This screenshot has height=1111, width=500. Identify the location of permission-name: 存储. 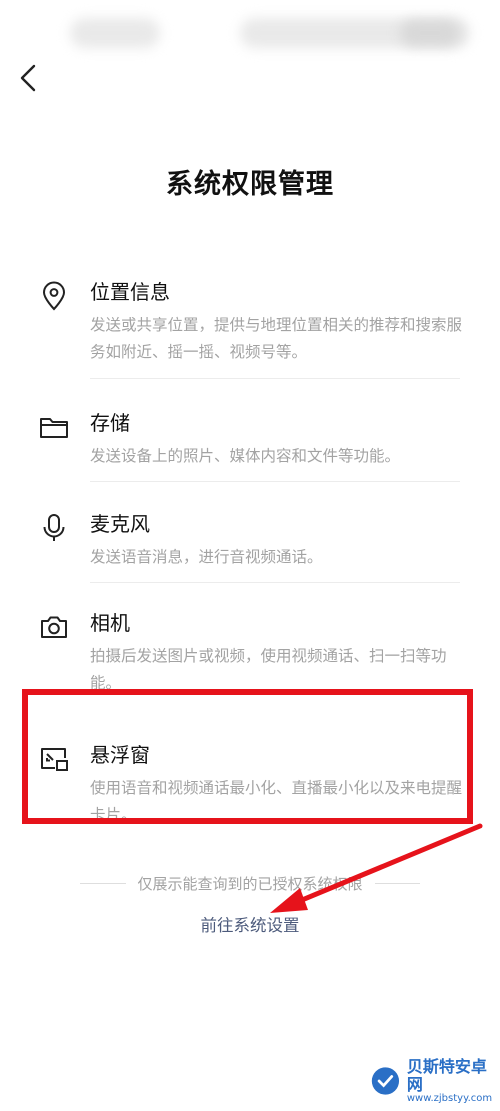
(110, 423).